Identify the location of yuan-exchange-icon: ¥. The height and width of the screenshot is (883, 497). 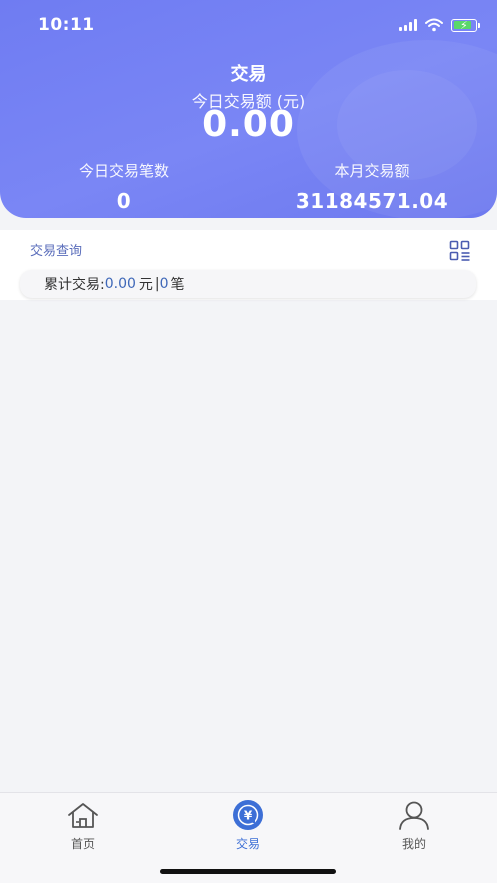
(248, 815).